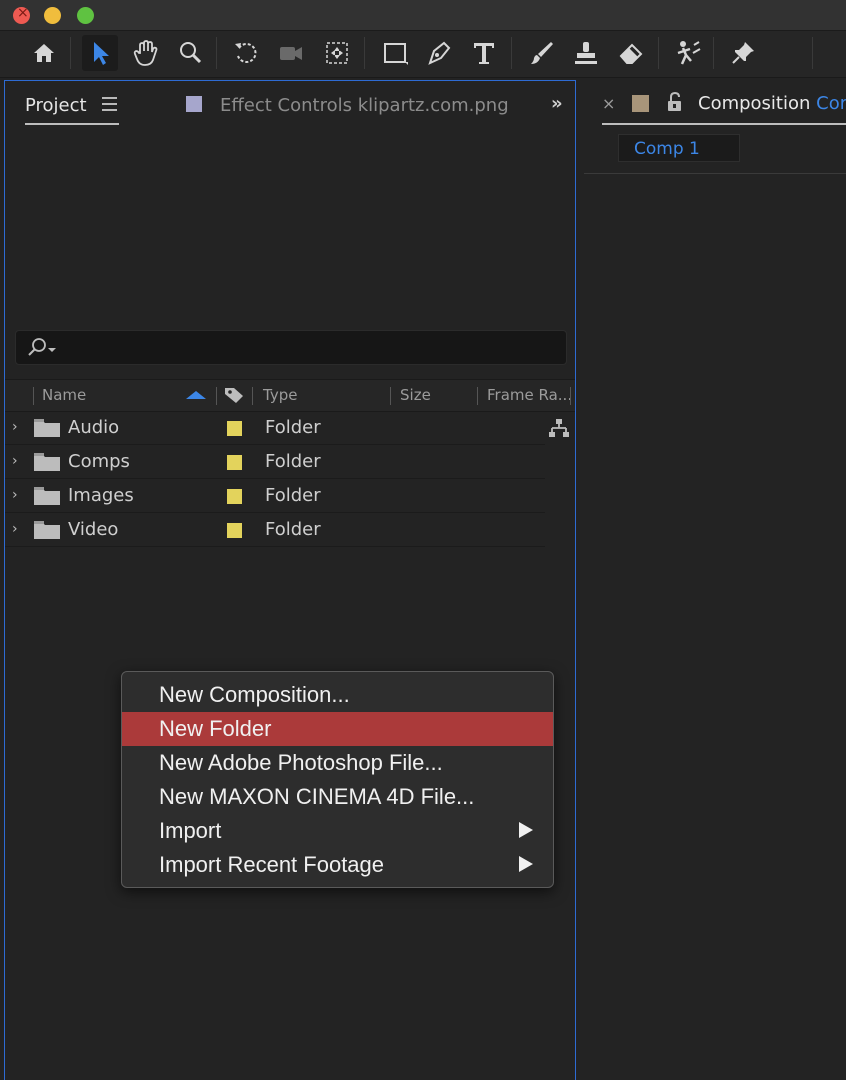  Describe the element at coordinates (100, 53) in the screenshot. I see `selection-tool-icon` at that location.